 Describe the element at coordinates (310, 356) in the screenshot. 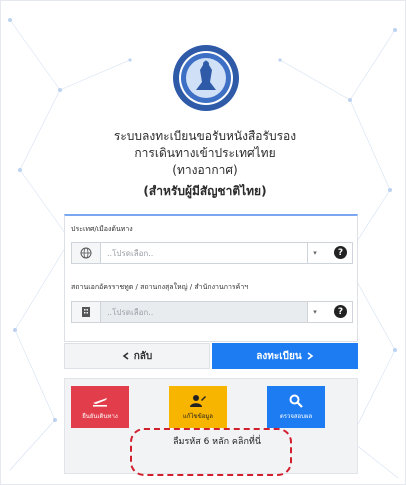

I see `chevron-right-icon` at that location.